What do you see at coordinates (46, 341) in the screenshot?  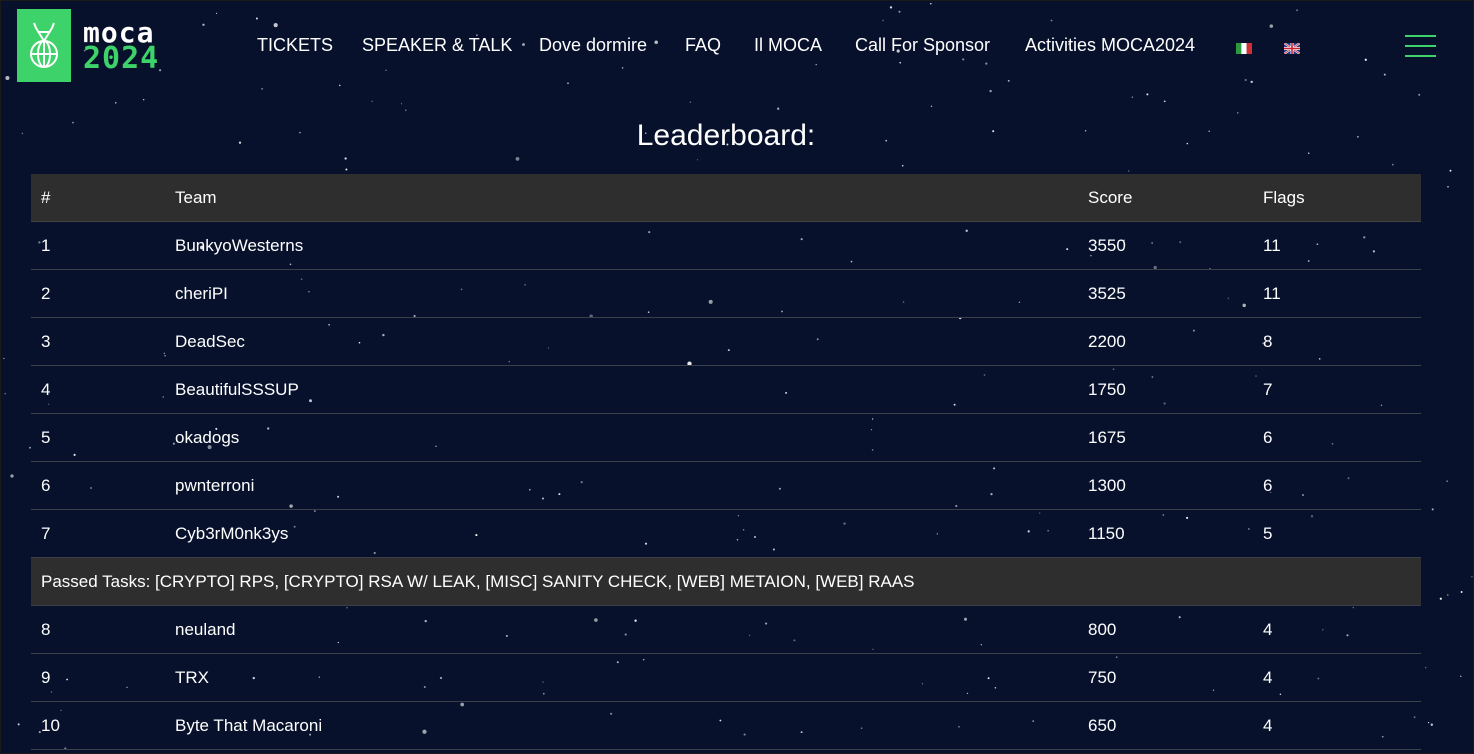 I see `row-rank: 3` at bounding box center [46, 341].